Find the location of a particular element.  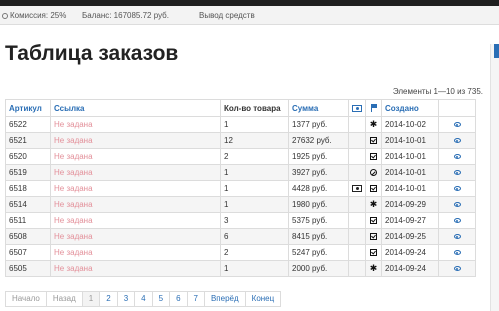

pager-page-3: 3 is located at coordinates (126, 299).